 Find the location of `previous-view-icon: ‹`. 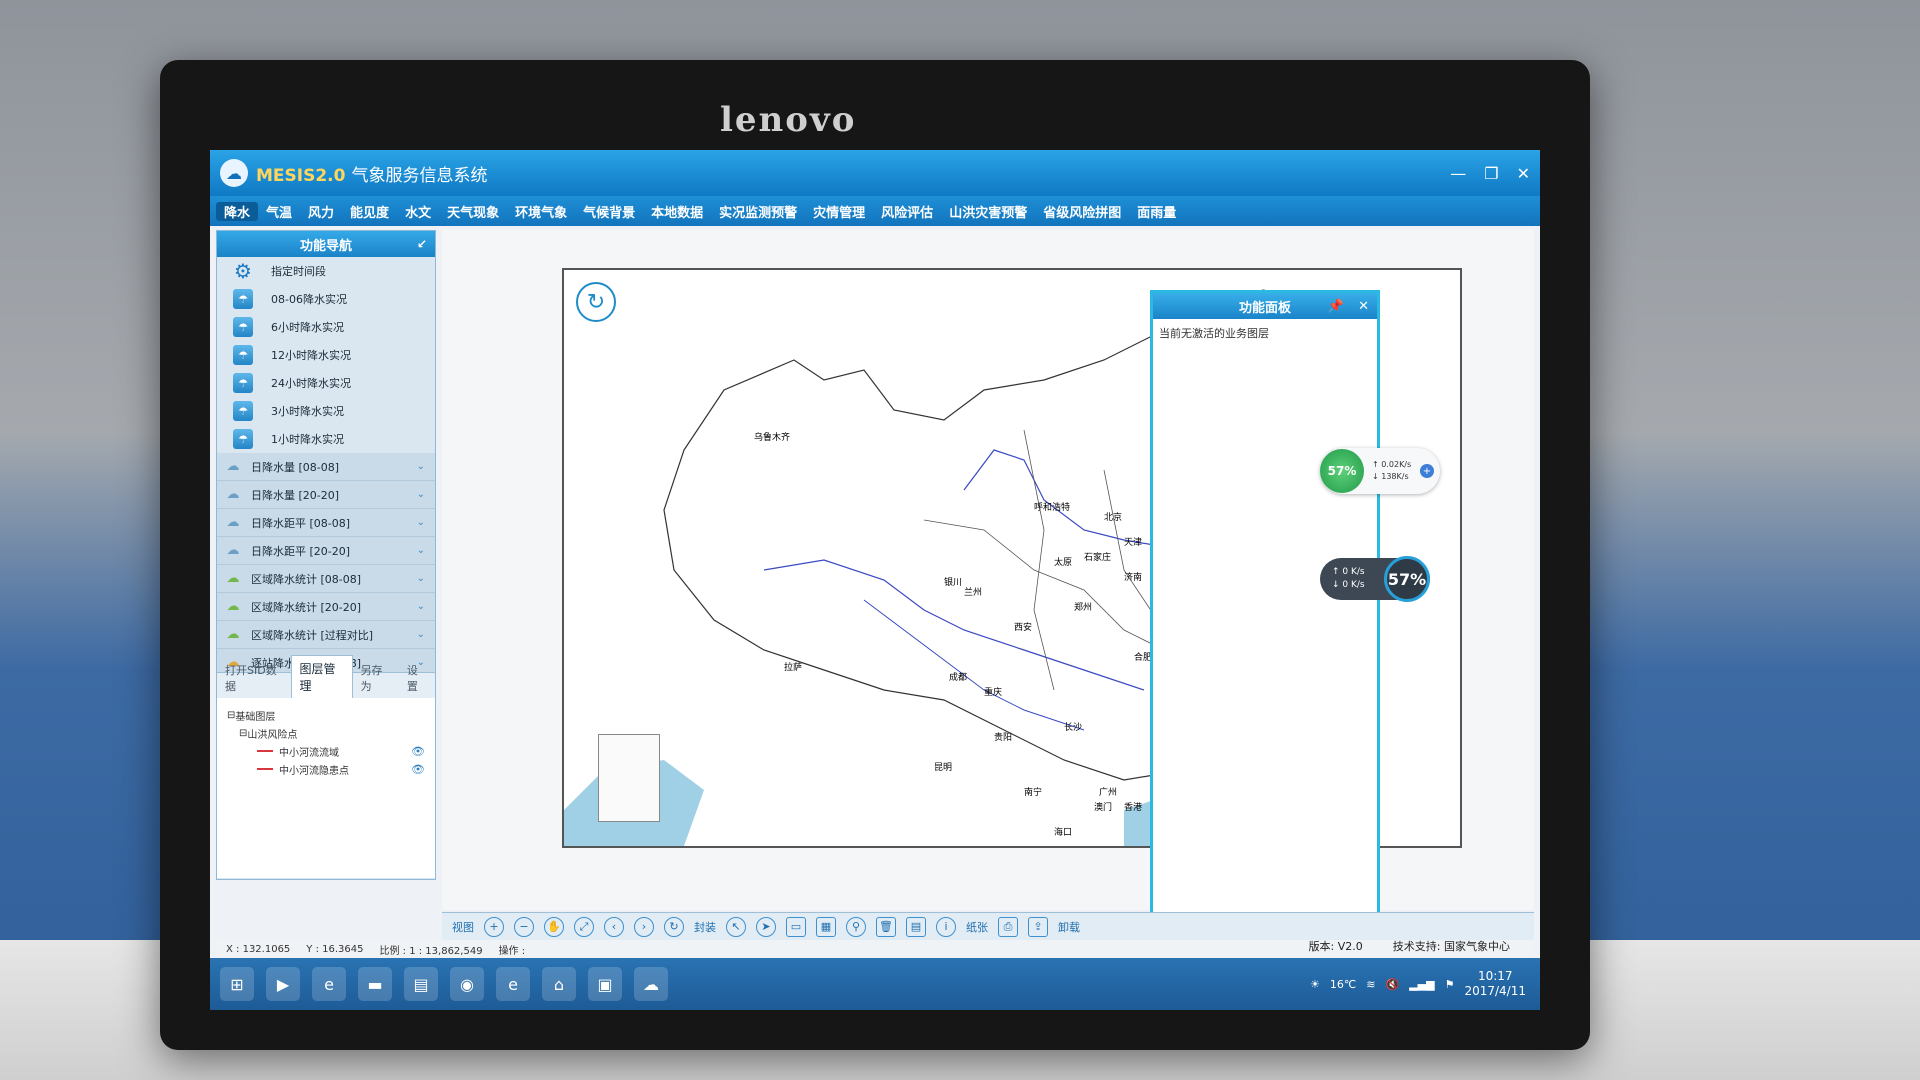

previous-view-icon: ‹ is located at coordinates (614, 926).